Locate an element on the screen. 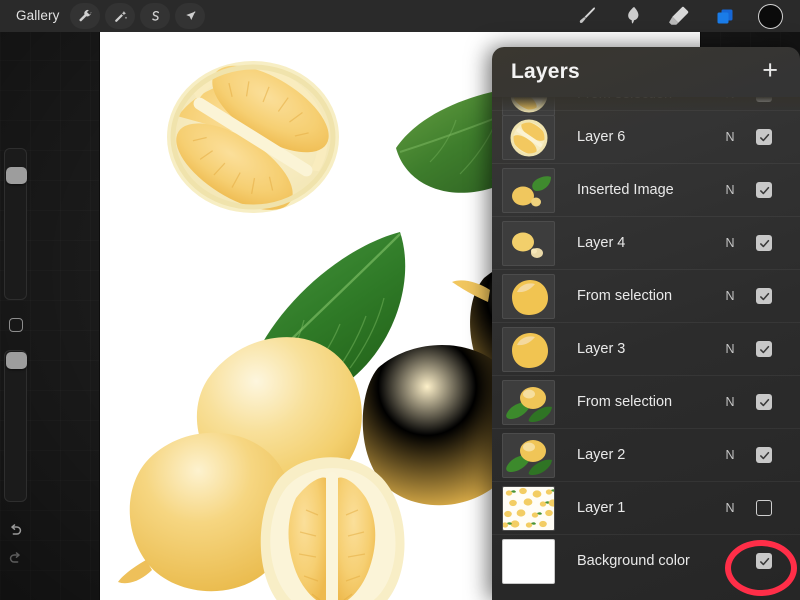  opacity-slider is located at coordinates (15, 426).